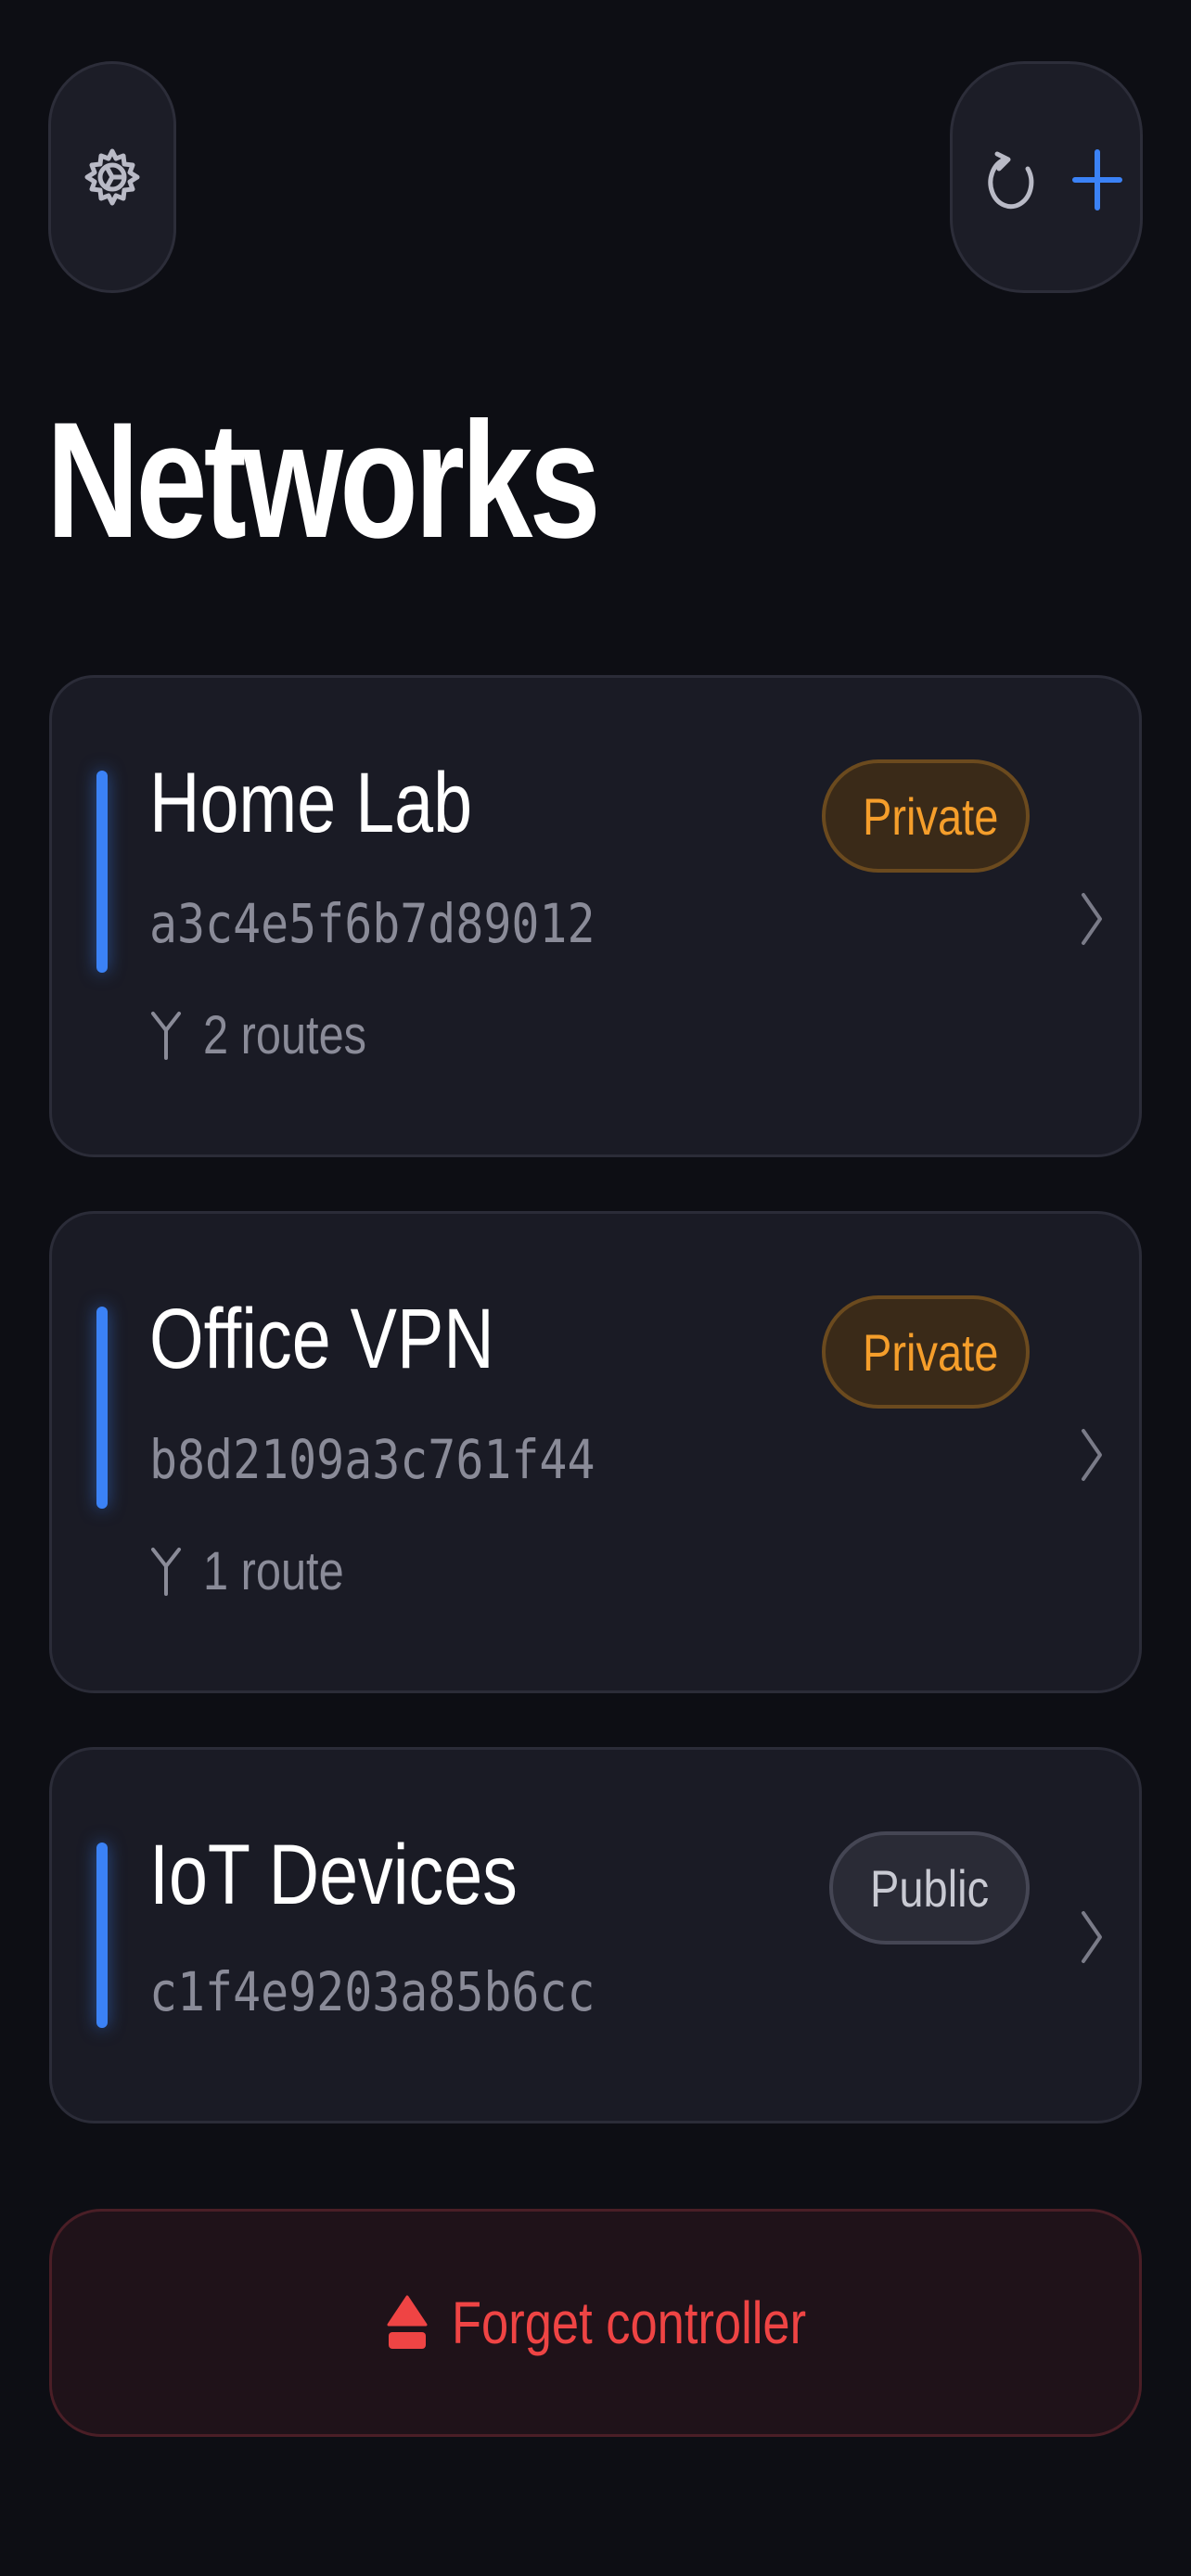  I want to click on forget-controller-button: Forget controller, so click(595, 2323).